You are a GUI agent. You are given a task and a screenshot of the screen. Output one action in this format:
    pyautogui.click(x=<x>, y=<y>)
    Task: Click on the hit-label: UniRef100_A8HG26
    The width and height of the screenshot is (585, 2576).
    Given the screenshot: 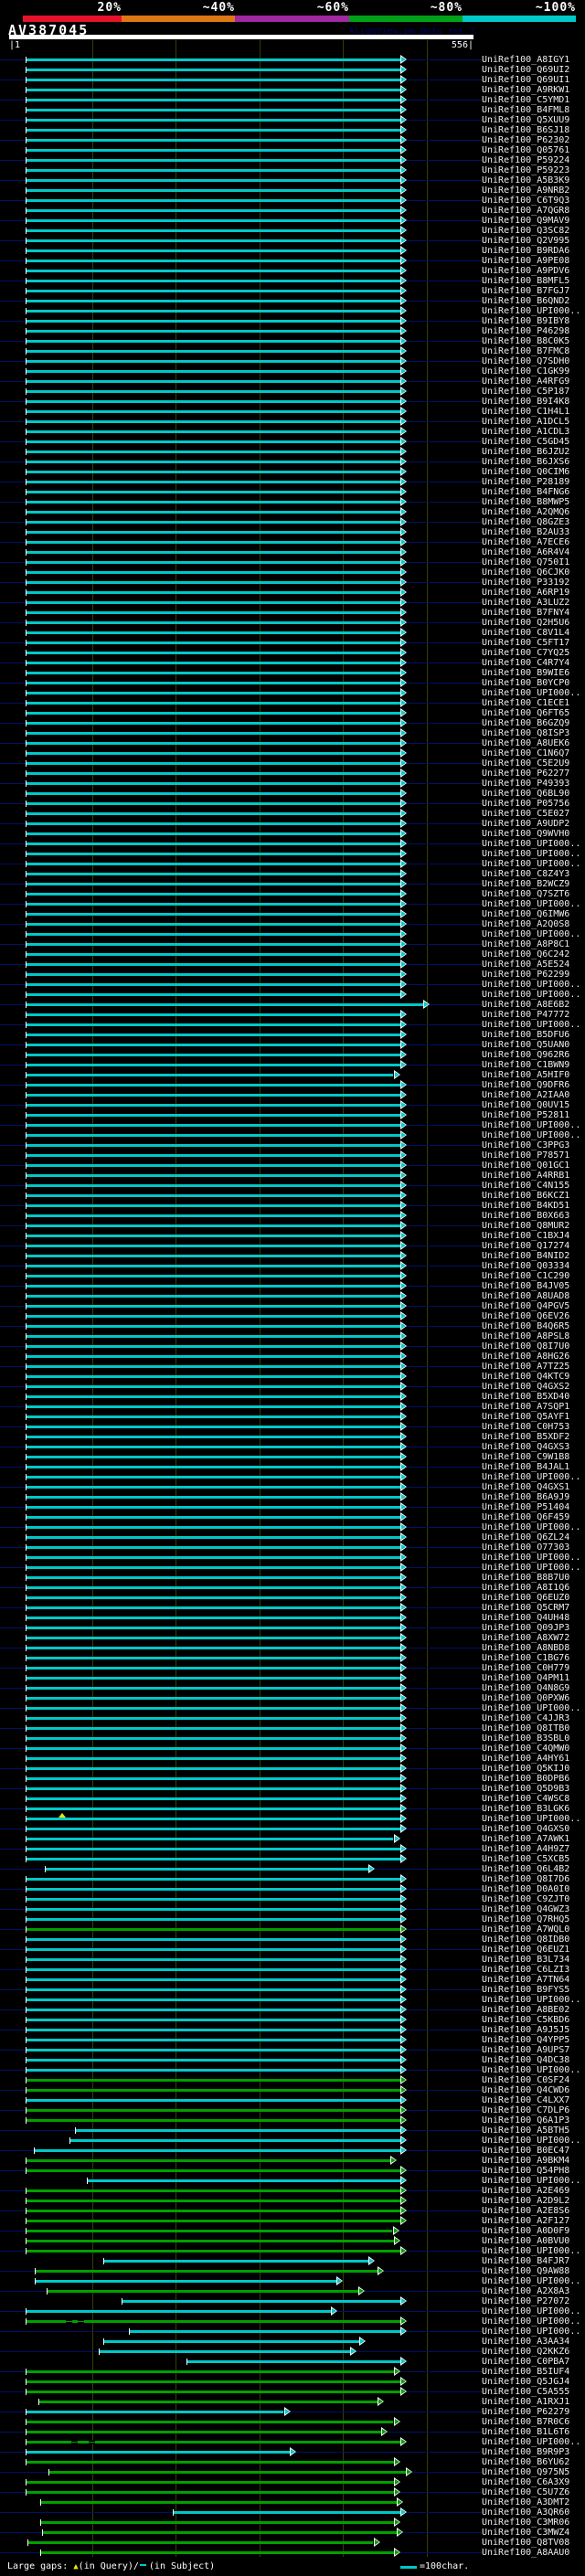 What is the action you would take?
    pyautogui.click(x=526, y=1357)
    